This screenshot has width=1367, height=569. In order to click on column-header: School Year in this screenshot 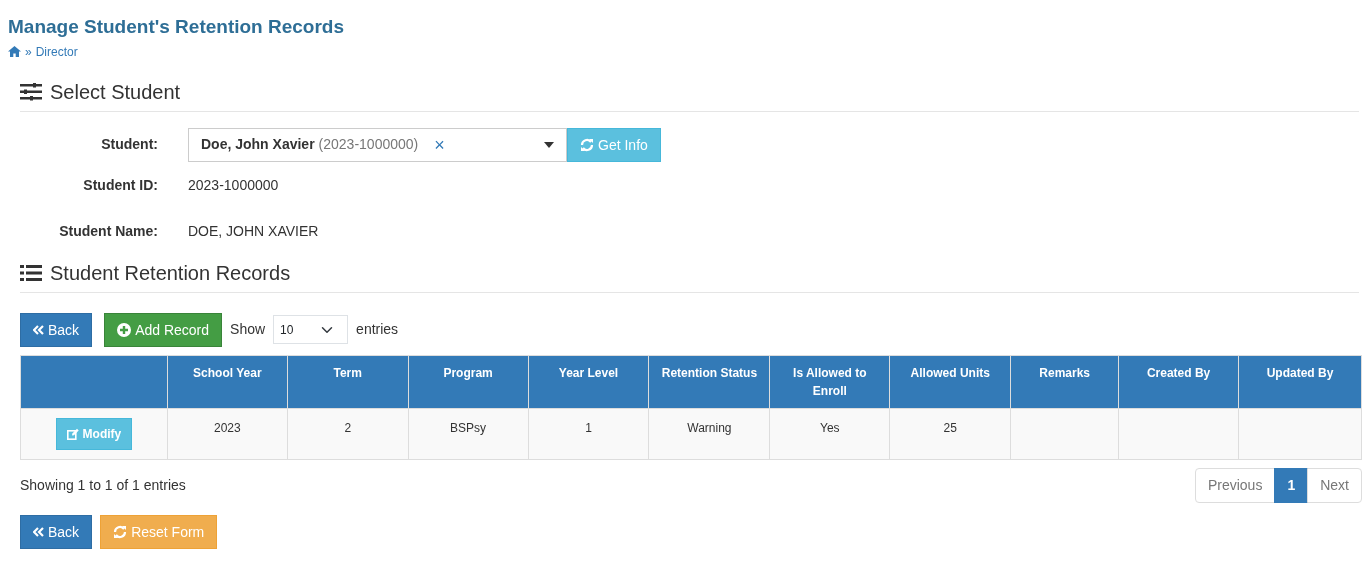, I will do `click(227, 382)`.